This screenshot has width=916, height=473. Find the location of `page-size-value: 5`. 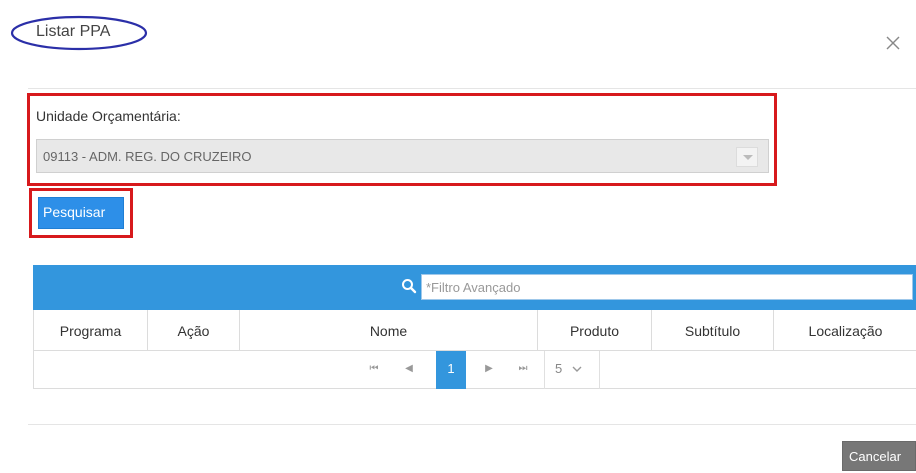

page-size-value: 5 is located at coordinates (559, 368).